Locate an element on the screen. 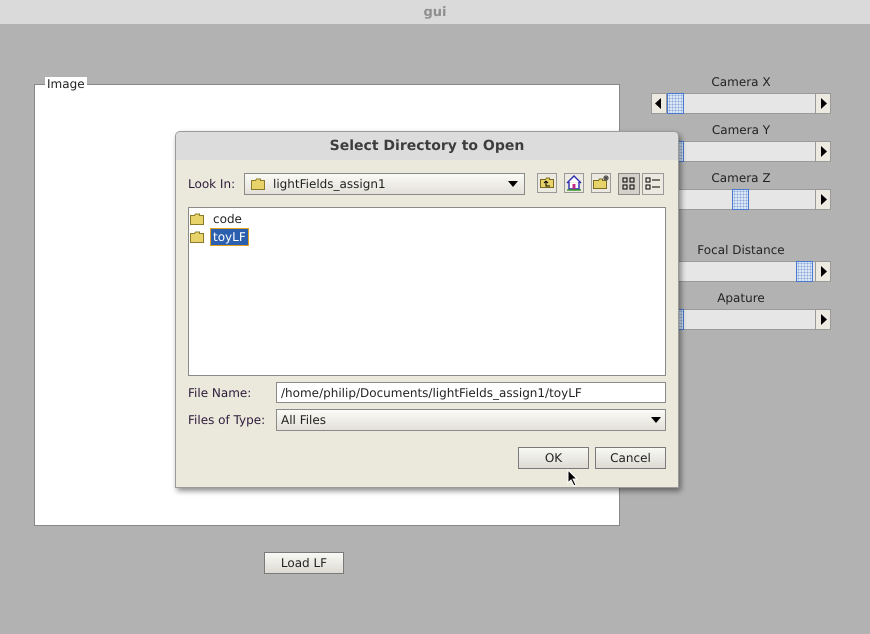 The image size is (870, 634). file-name-label: File Name: is located at coordinates (220, 393).